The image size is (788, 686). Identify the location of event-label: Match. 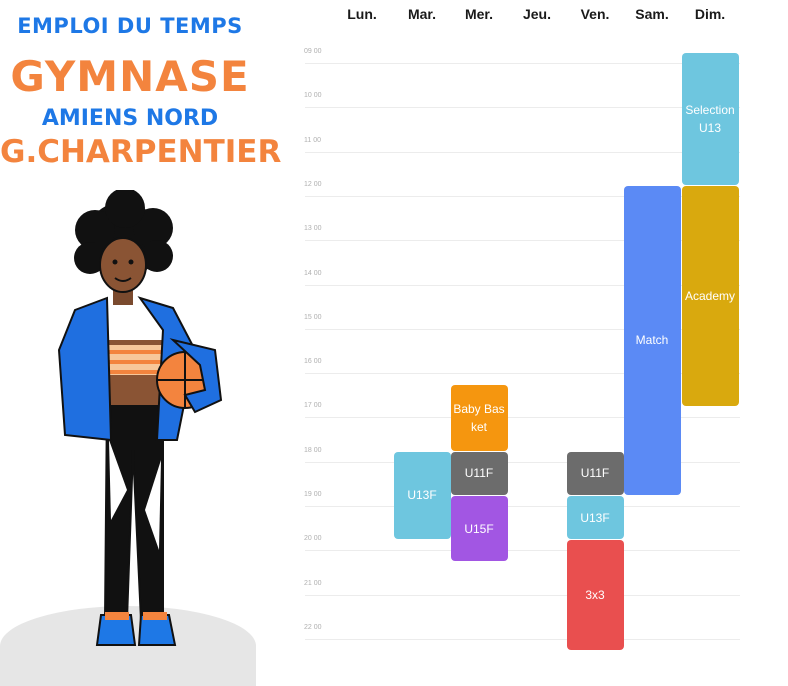
(652, 340).